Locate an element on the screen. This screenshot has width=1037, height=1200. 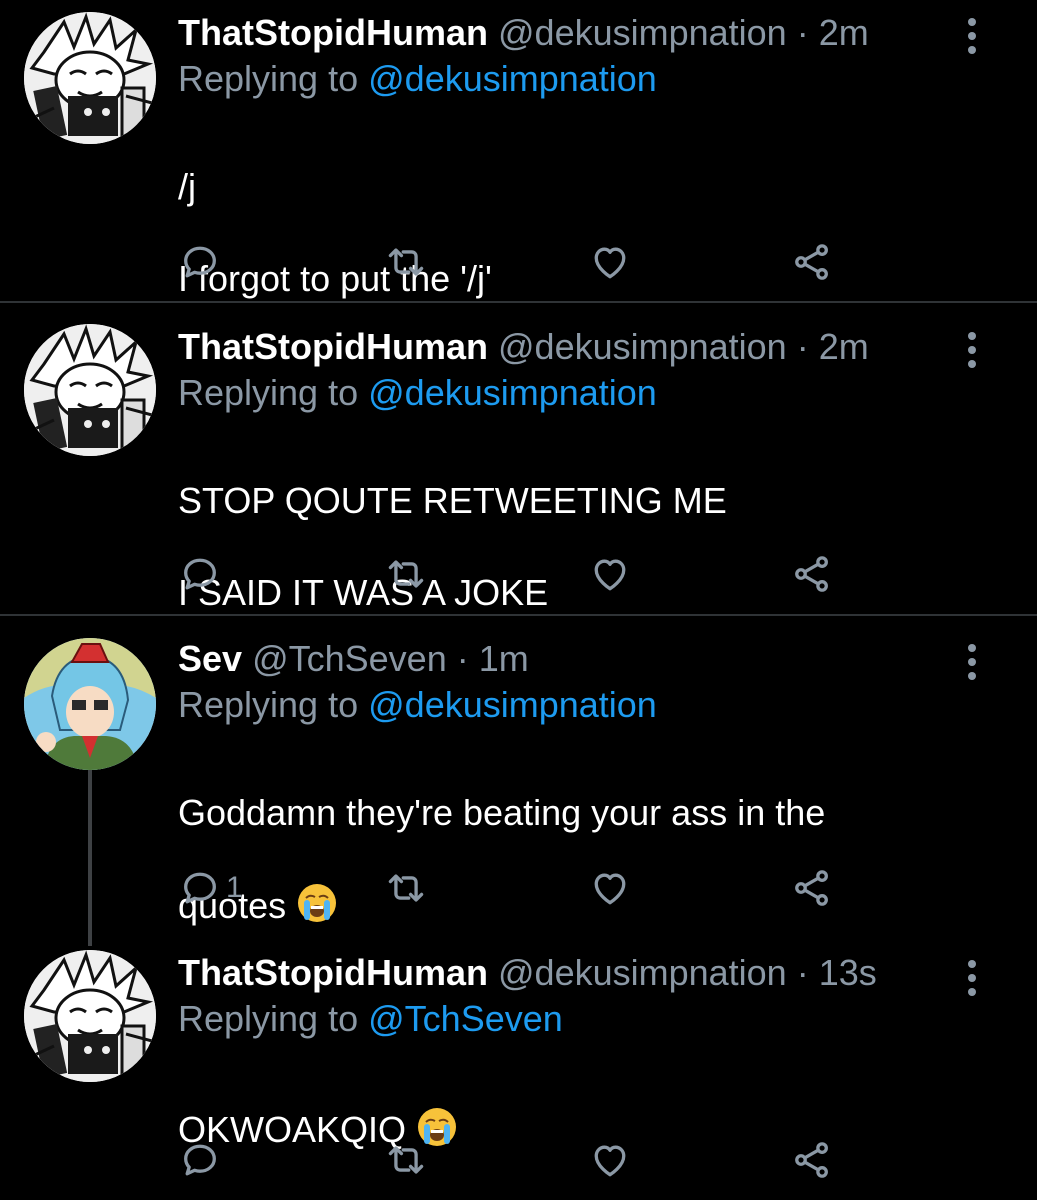
replying-to: Replying to @TchSeven is located at coordinates (370, 1019).